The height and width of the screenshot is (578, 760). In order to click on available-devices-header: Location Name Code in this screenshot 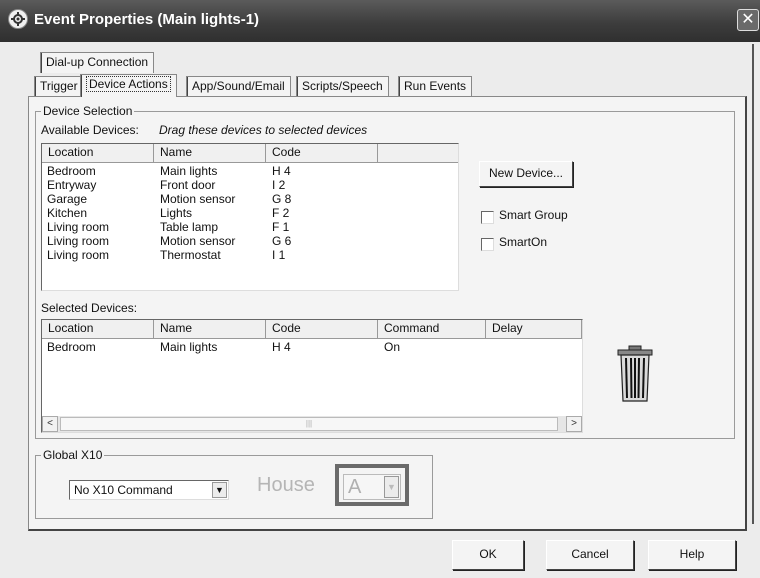, I will do `click(250, 153)`.